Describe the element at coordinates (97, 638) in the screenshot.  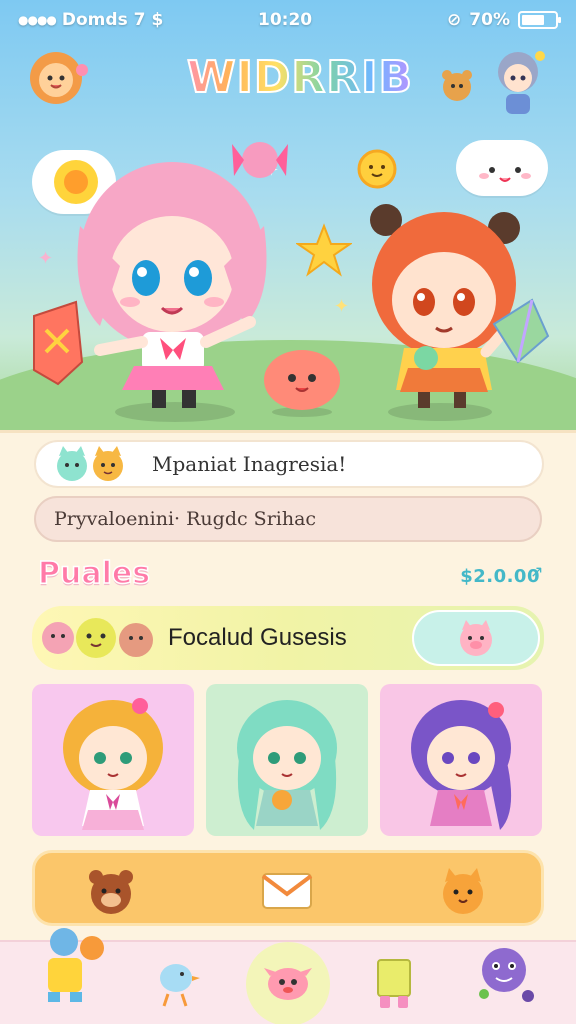
I see `critter-group-icon` at that location.